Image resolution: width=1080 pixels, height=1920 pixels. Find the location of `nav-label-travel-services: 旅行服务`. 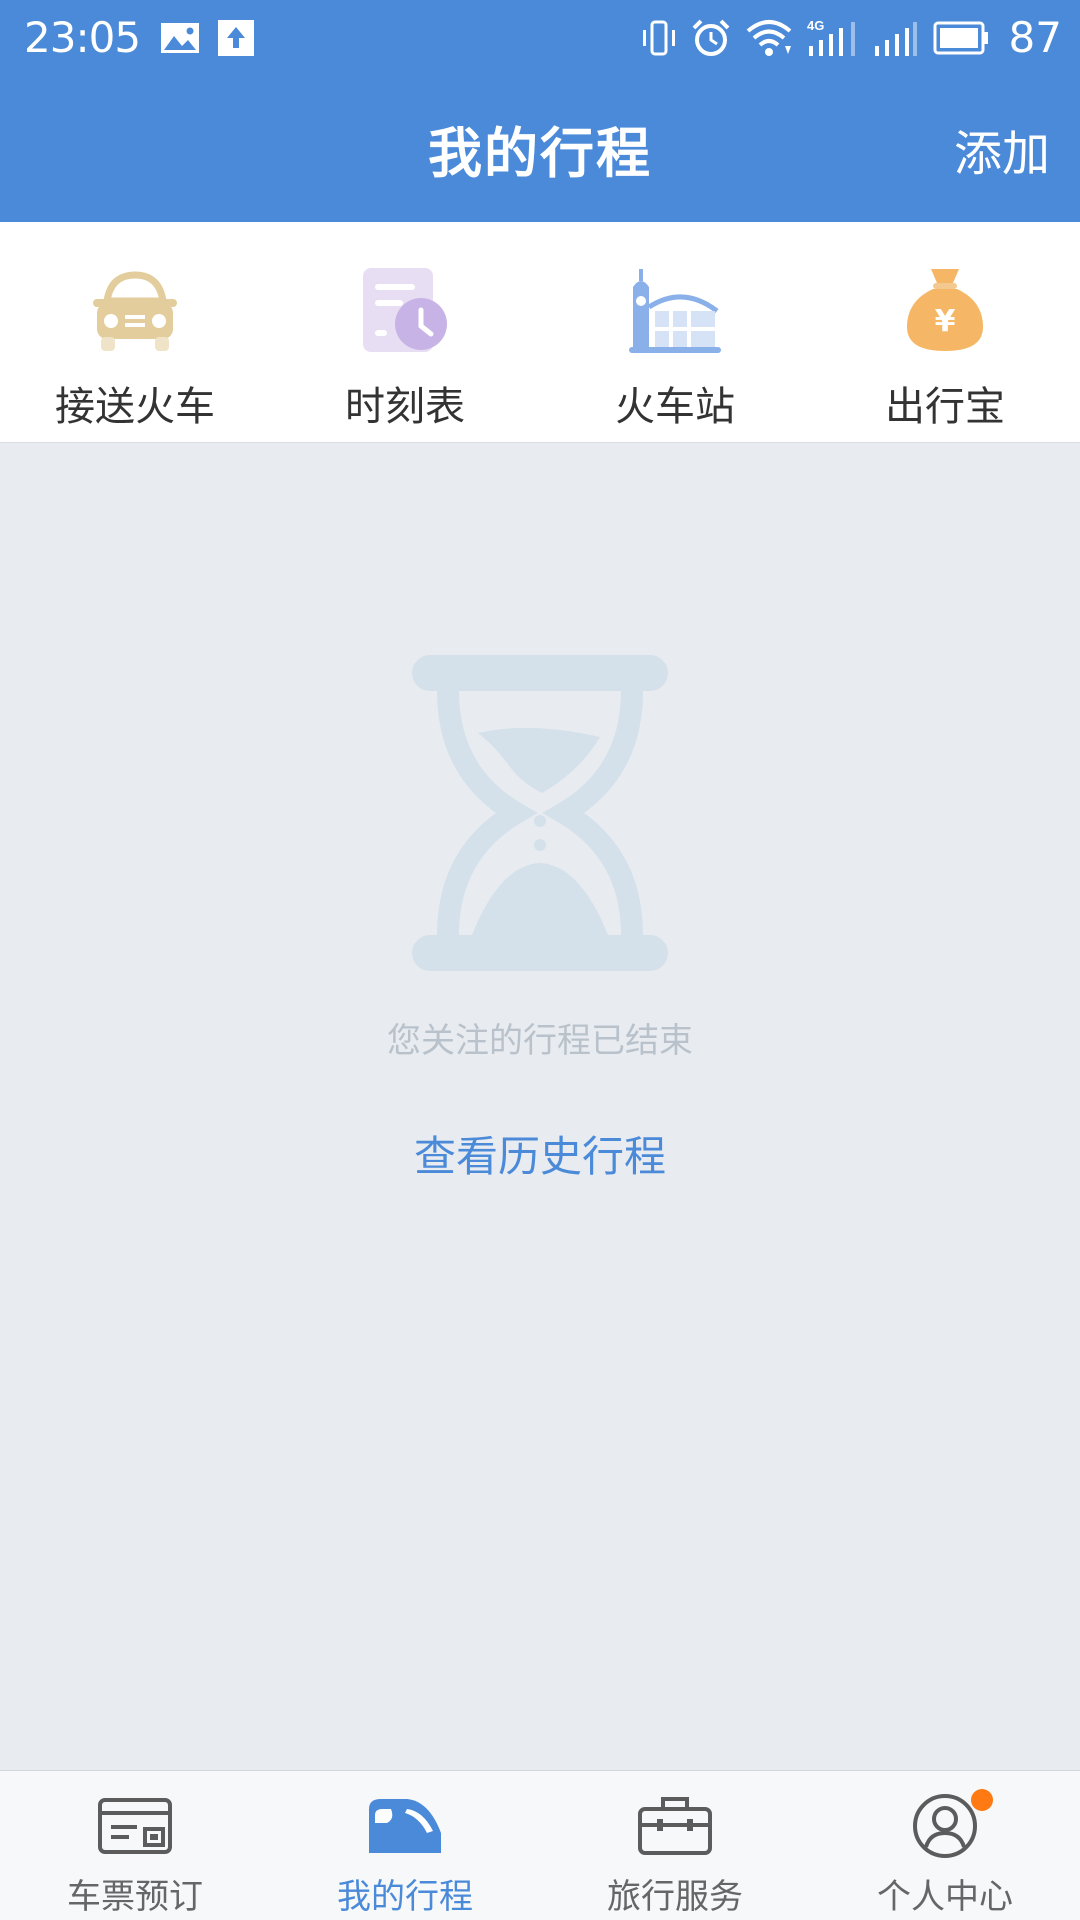

nav-label-travel-services: 旅行服务 is located at coordinates (675, 1897).